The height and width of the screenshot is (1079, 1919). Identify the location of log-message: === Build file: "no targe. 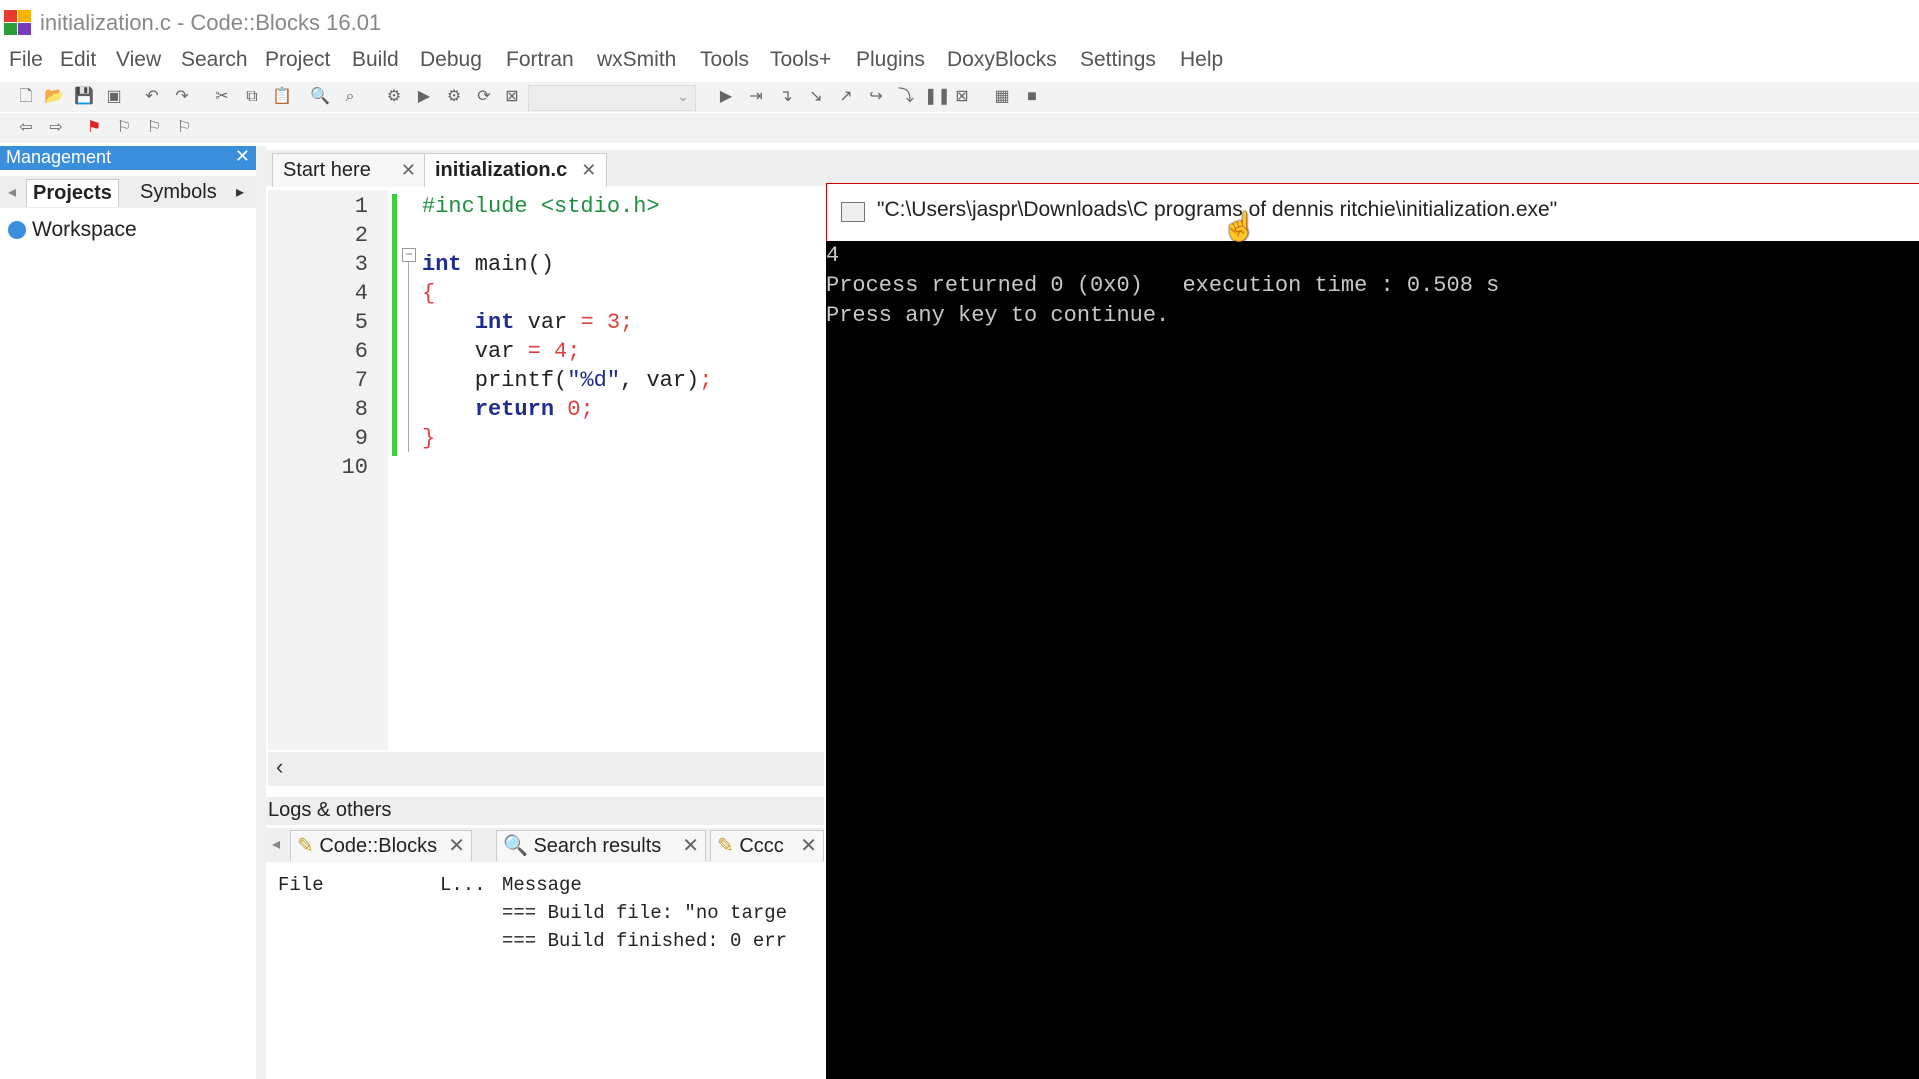
(645, 913).